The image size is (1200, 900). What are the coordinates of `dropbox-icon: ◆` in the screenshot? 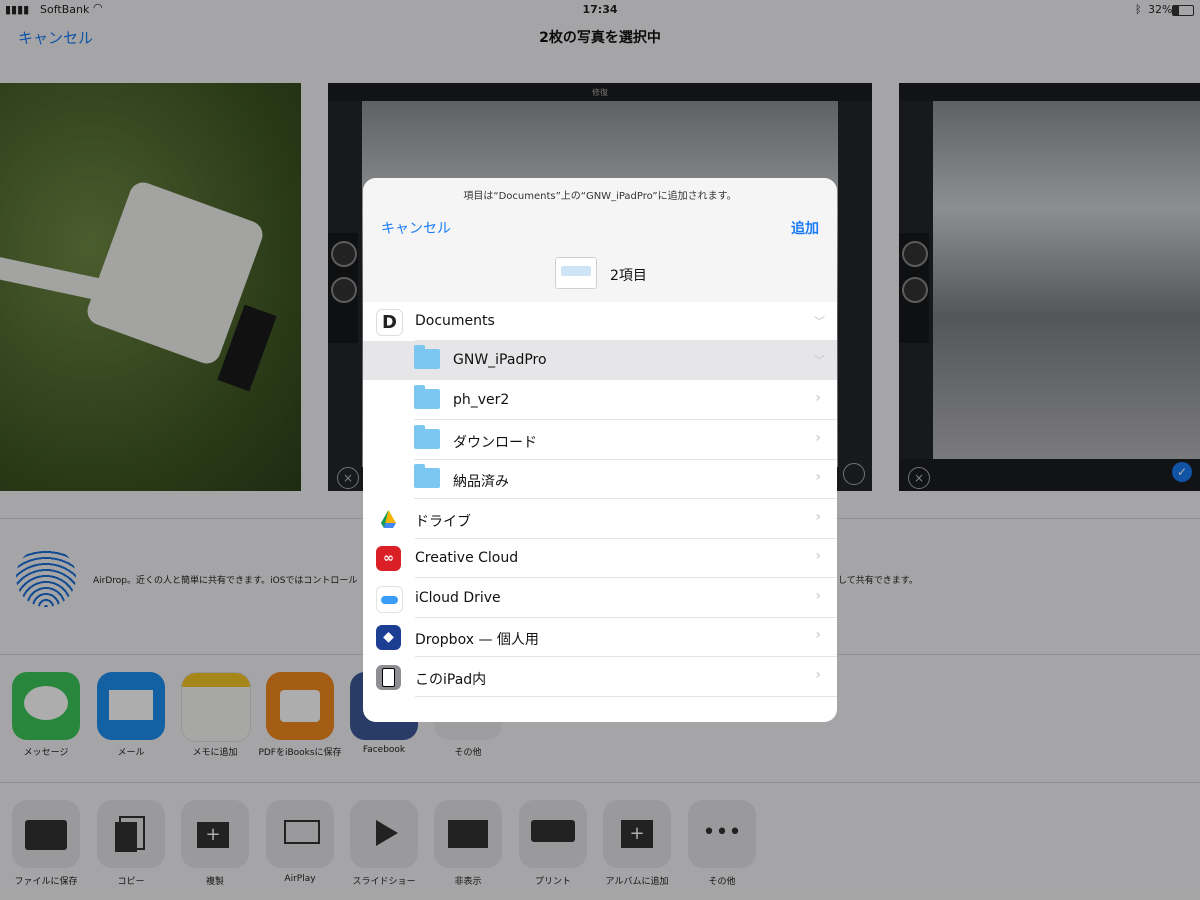 It's located at (388, 637).